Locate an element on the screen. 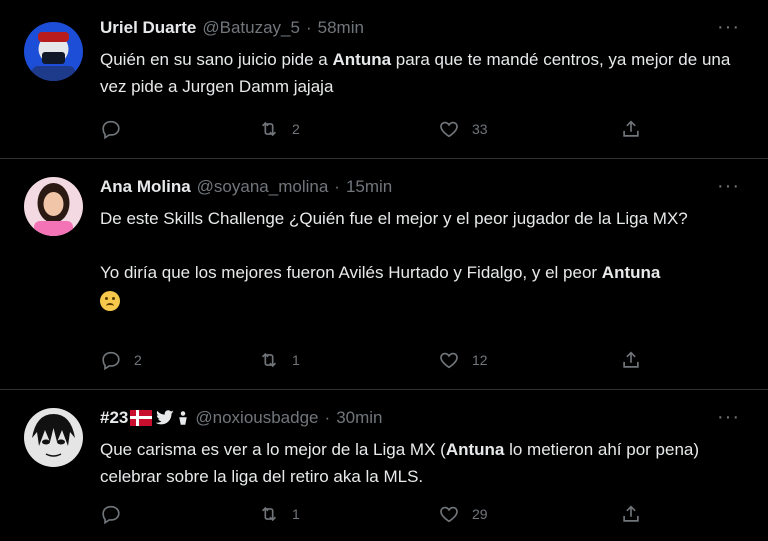  timestamp: 30min is located at coordinates (359, 418).